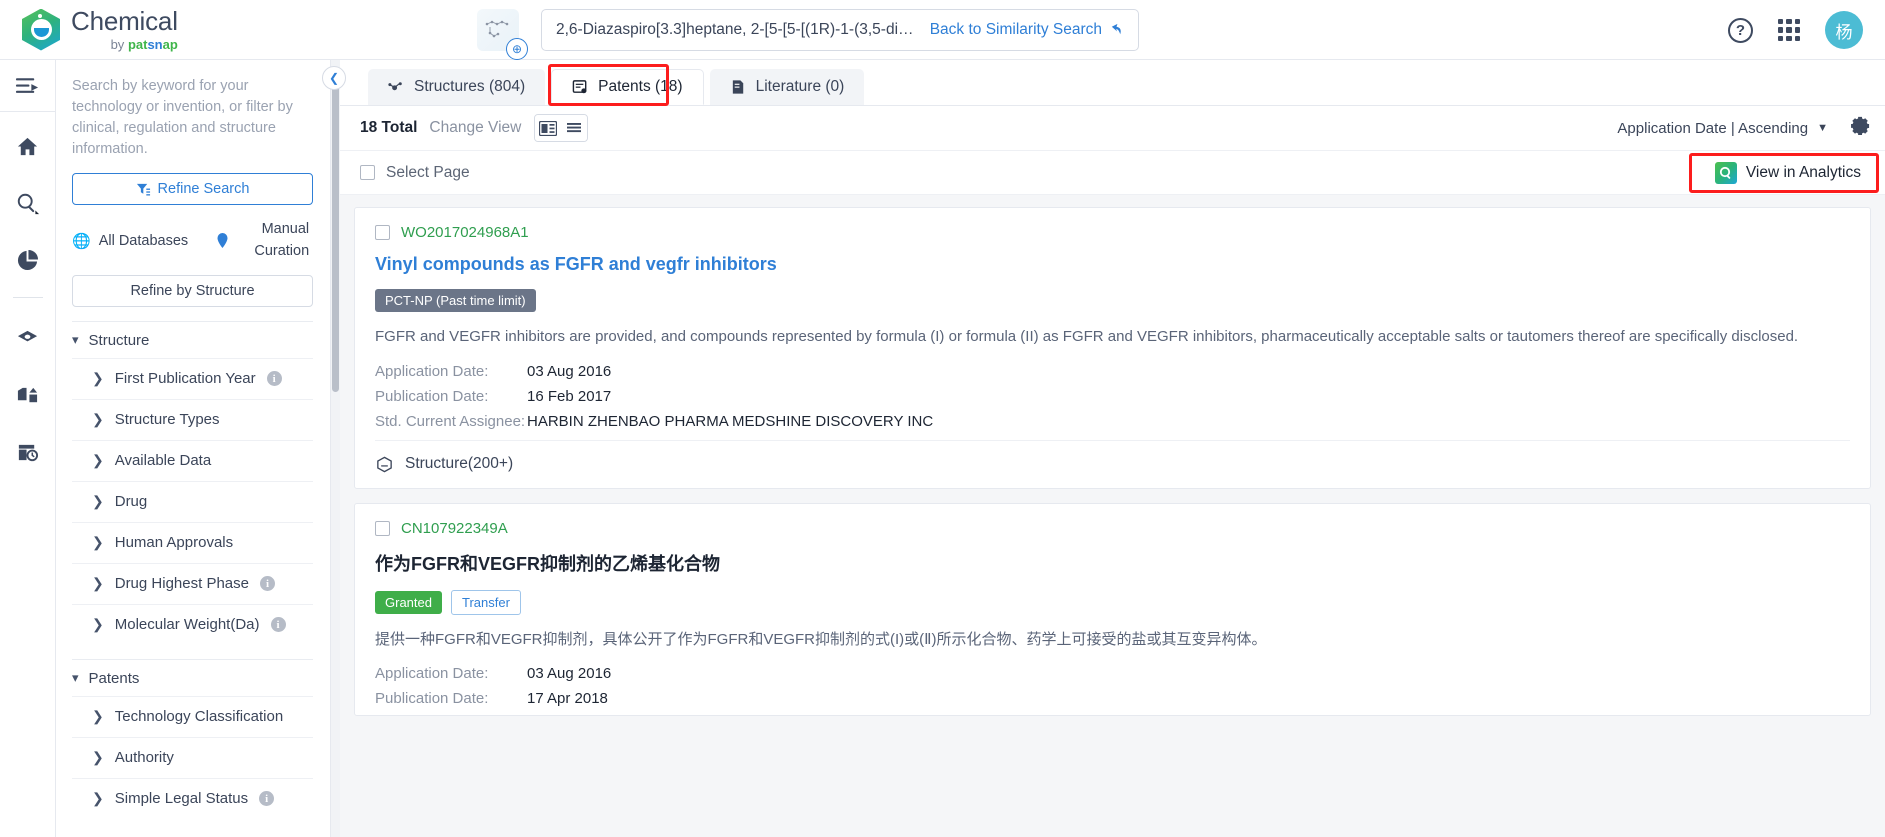  What do you see at coordinates (1860, 128) in the screenshot?
I see `gear-icon` at bounding box center [1860, 128].